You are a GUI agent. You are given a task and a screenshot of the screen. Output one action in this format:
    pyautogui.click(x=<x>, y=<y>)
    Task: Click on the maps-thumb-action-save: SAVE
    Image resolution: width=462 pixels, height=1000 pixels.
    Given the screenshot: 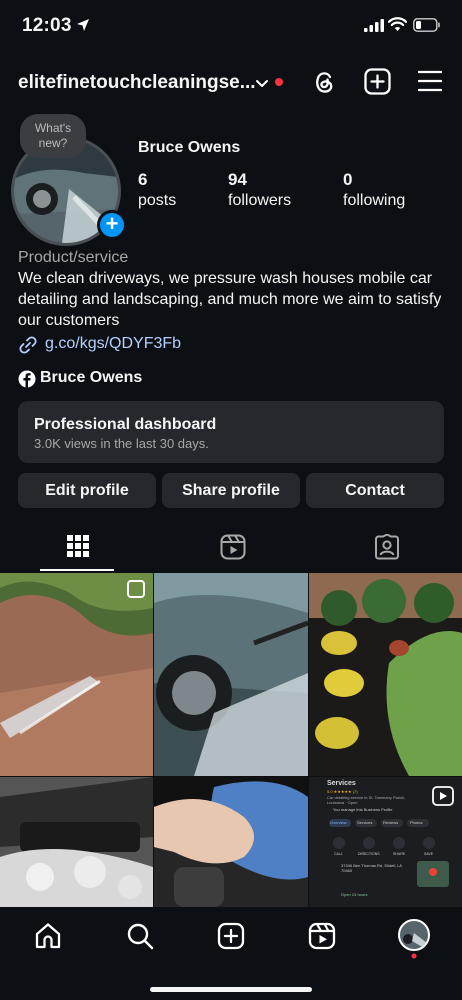 What is the action you would take?
    pyautogui.click(x=429, y=854)
    